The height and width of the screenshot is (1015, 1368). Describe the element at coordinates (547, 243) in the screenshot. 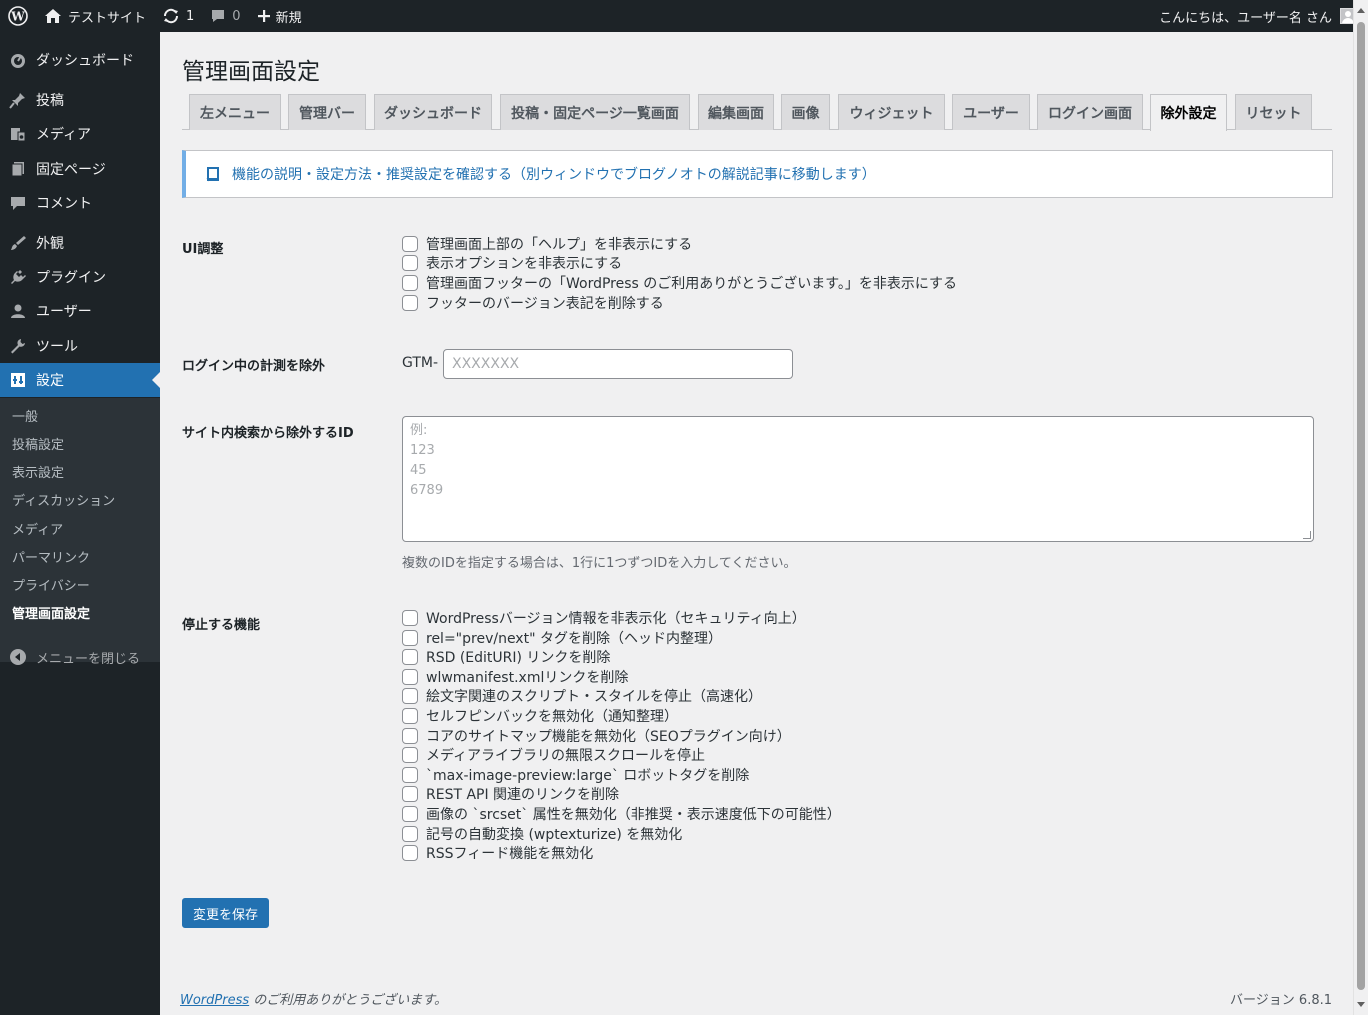

I see `ui-option-hide-help: 管理画面上部の「ヘルプ」を非表示にする` at that location.